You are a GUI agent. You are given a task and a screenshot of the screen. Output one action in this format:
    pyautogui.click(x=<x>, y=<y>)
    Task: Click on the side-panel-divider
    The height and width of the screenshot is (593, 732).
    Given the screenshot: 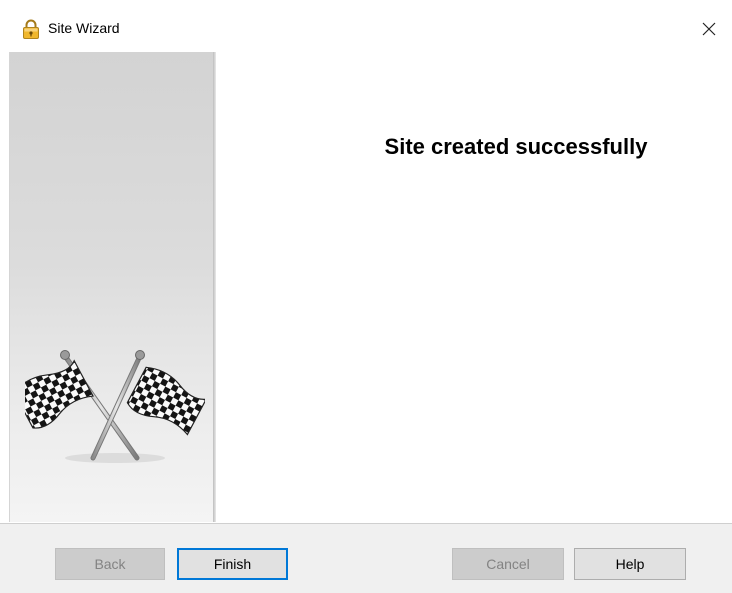 What is the action you would take?
    pyautogui.click(x=214, y=287)
    